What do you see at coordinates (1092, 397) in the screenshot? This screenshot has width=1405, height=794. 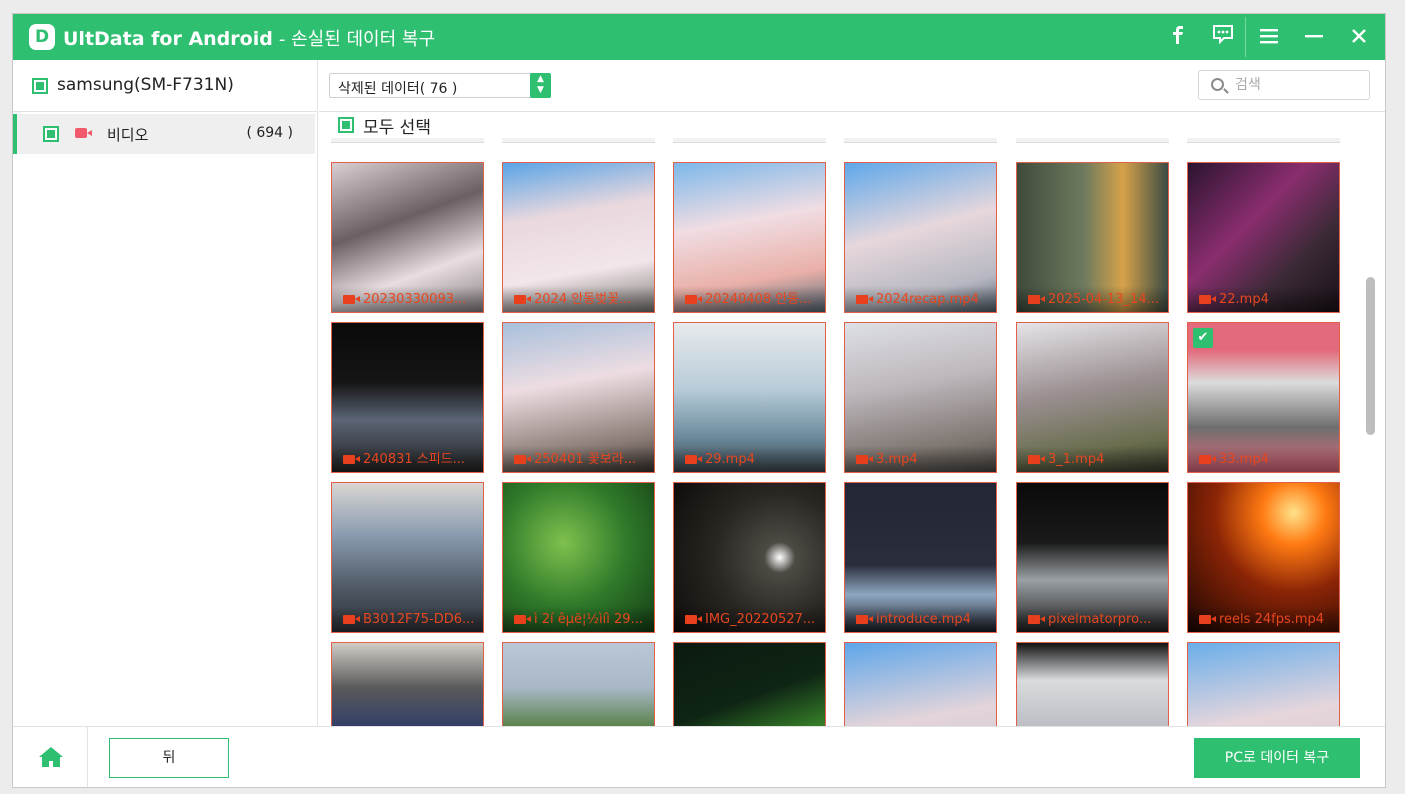 I see `video-thumbnail: 3_1.mp4` at bounding box center [1092, 397].